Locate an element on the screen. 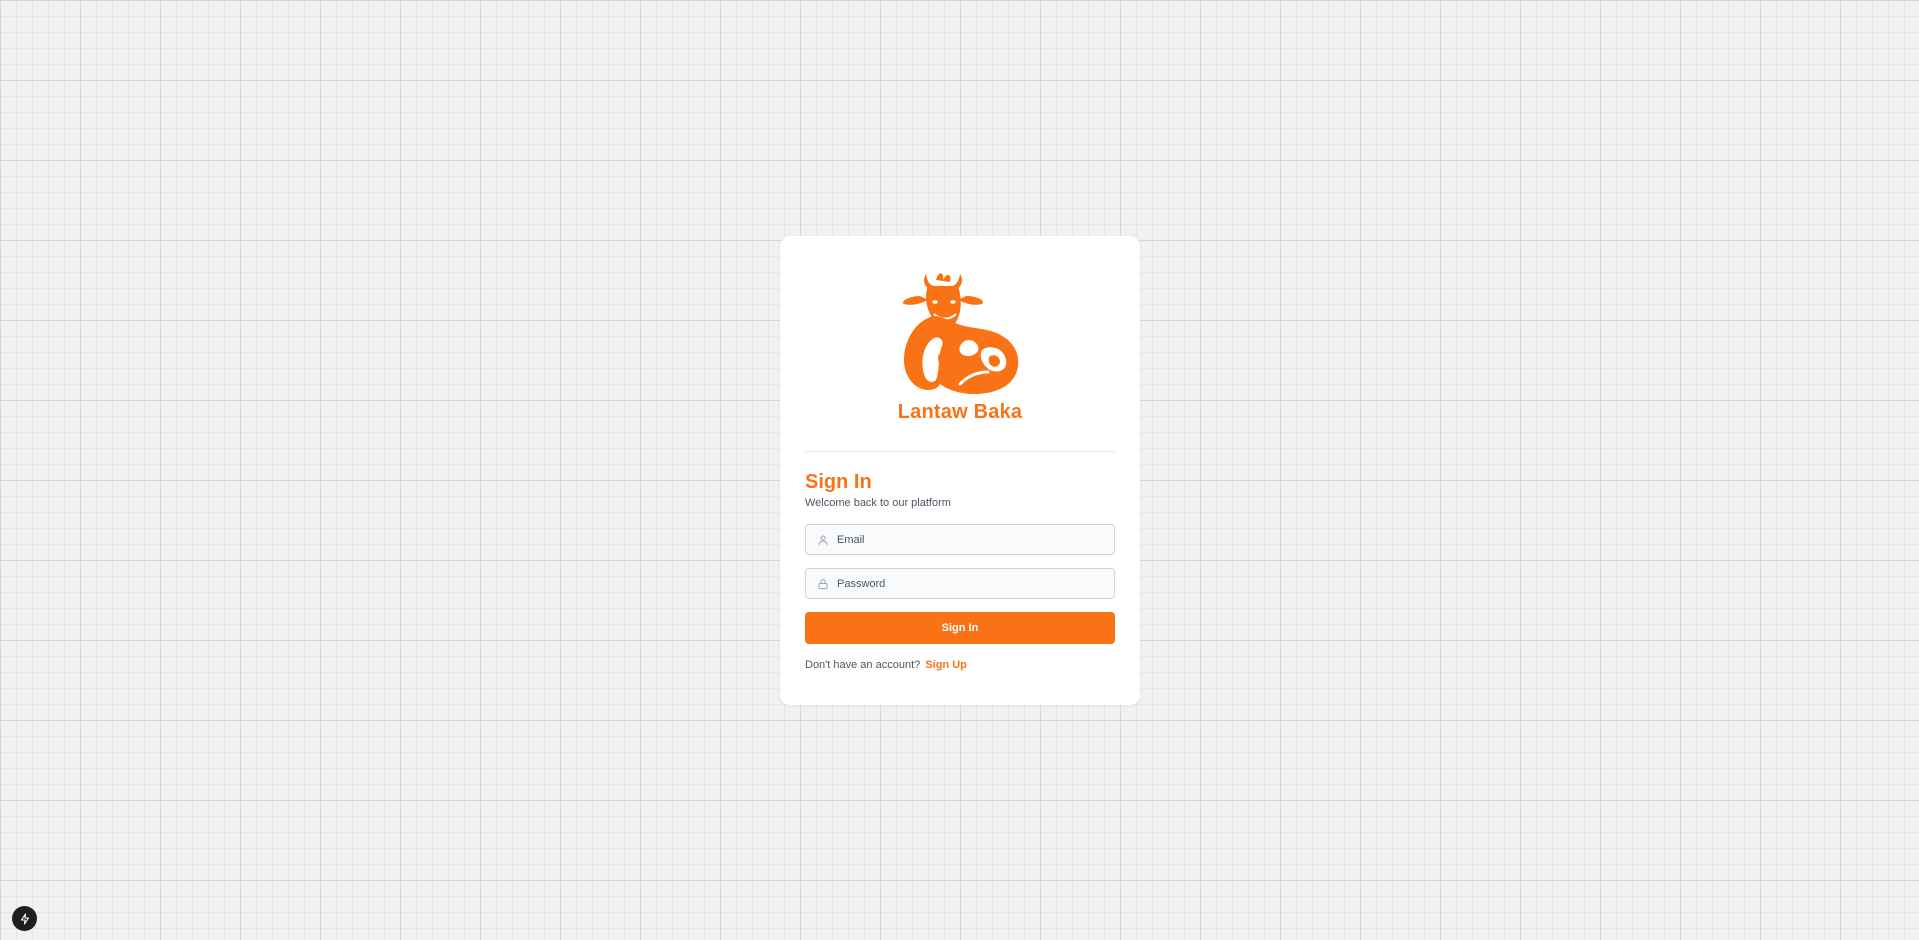 The height and width of the screenshot is (940, 1919). brand-header: Lantaw Baka is located at coordinates (960, 330).